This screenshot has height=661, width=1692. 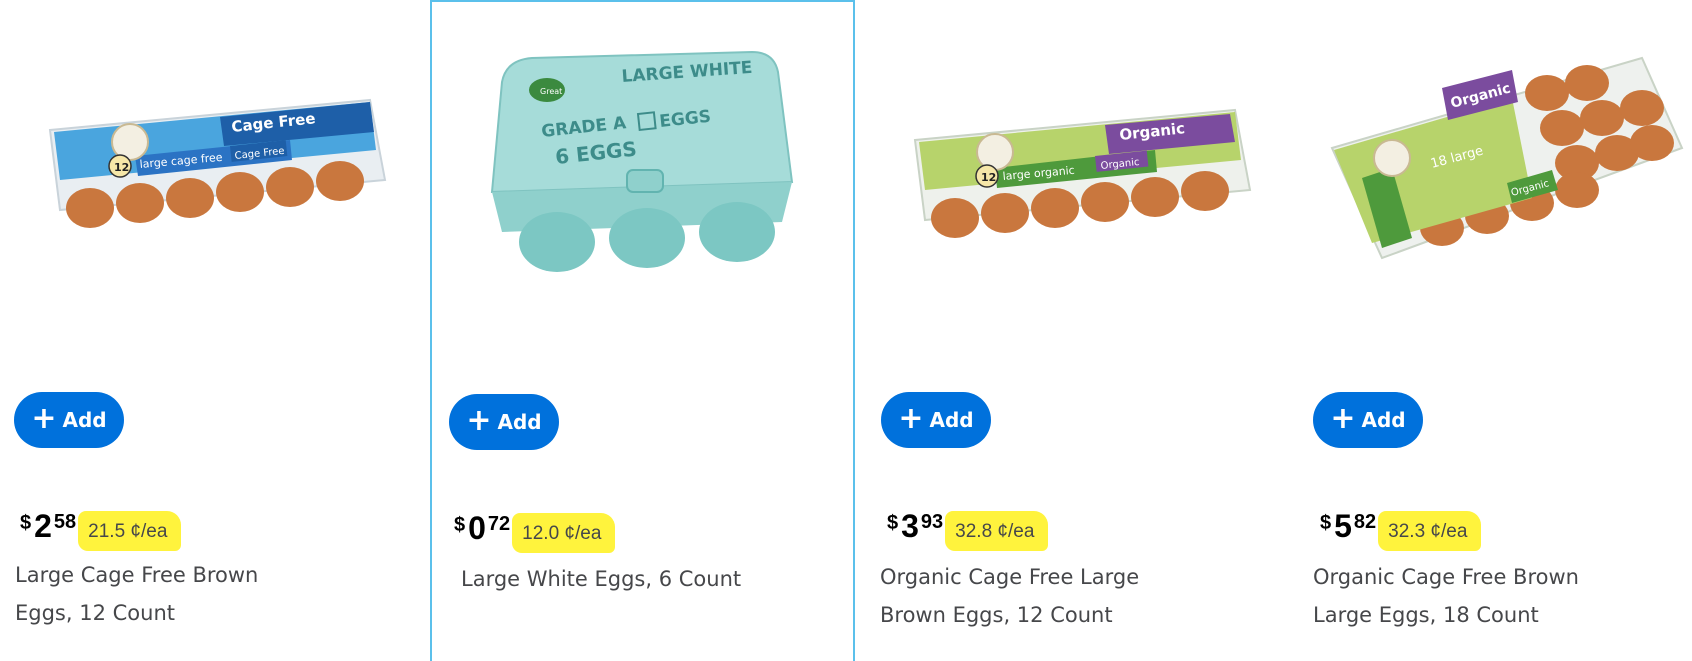 What do you see at coordinates (932, 522) in the screenshot?
I see `price-cents: 93` at bounding box center [932, 522].